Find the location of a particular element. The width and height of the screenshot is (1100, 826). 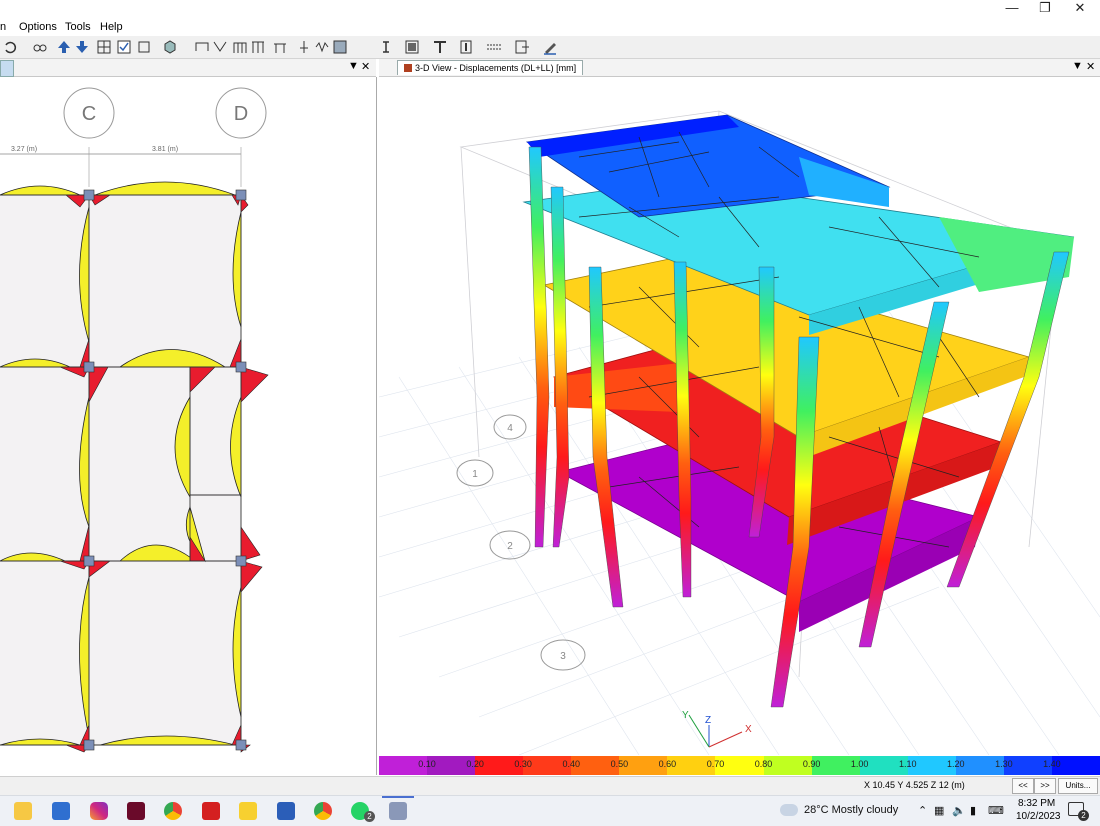

grid-bubble-label-1: 1 is located at coordinates (475, 474).